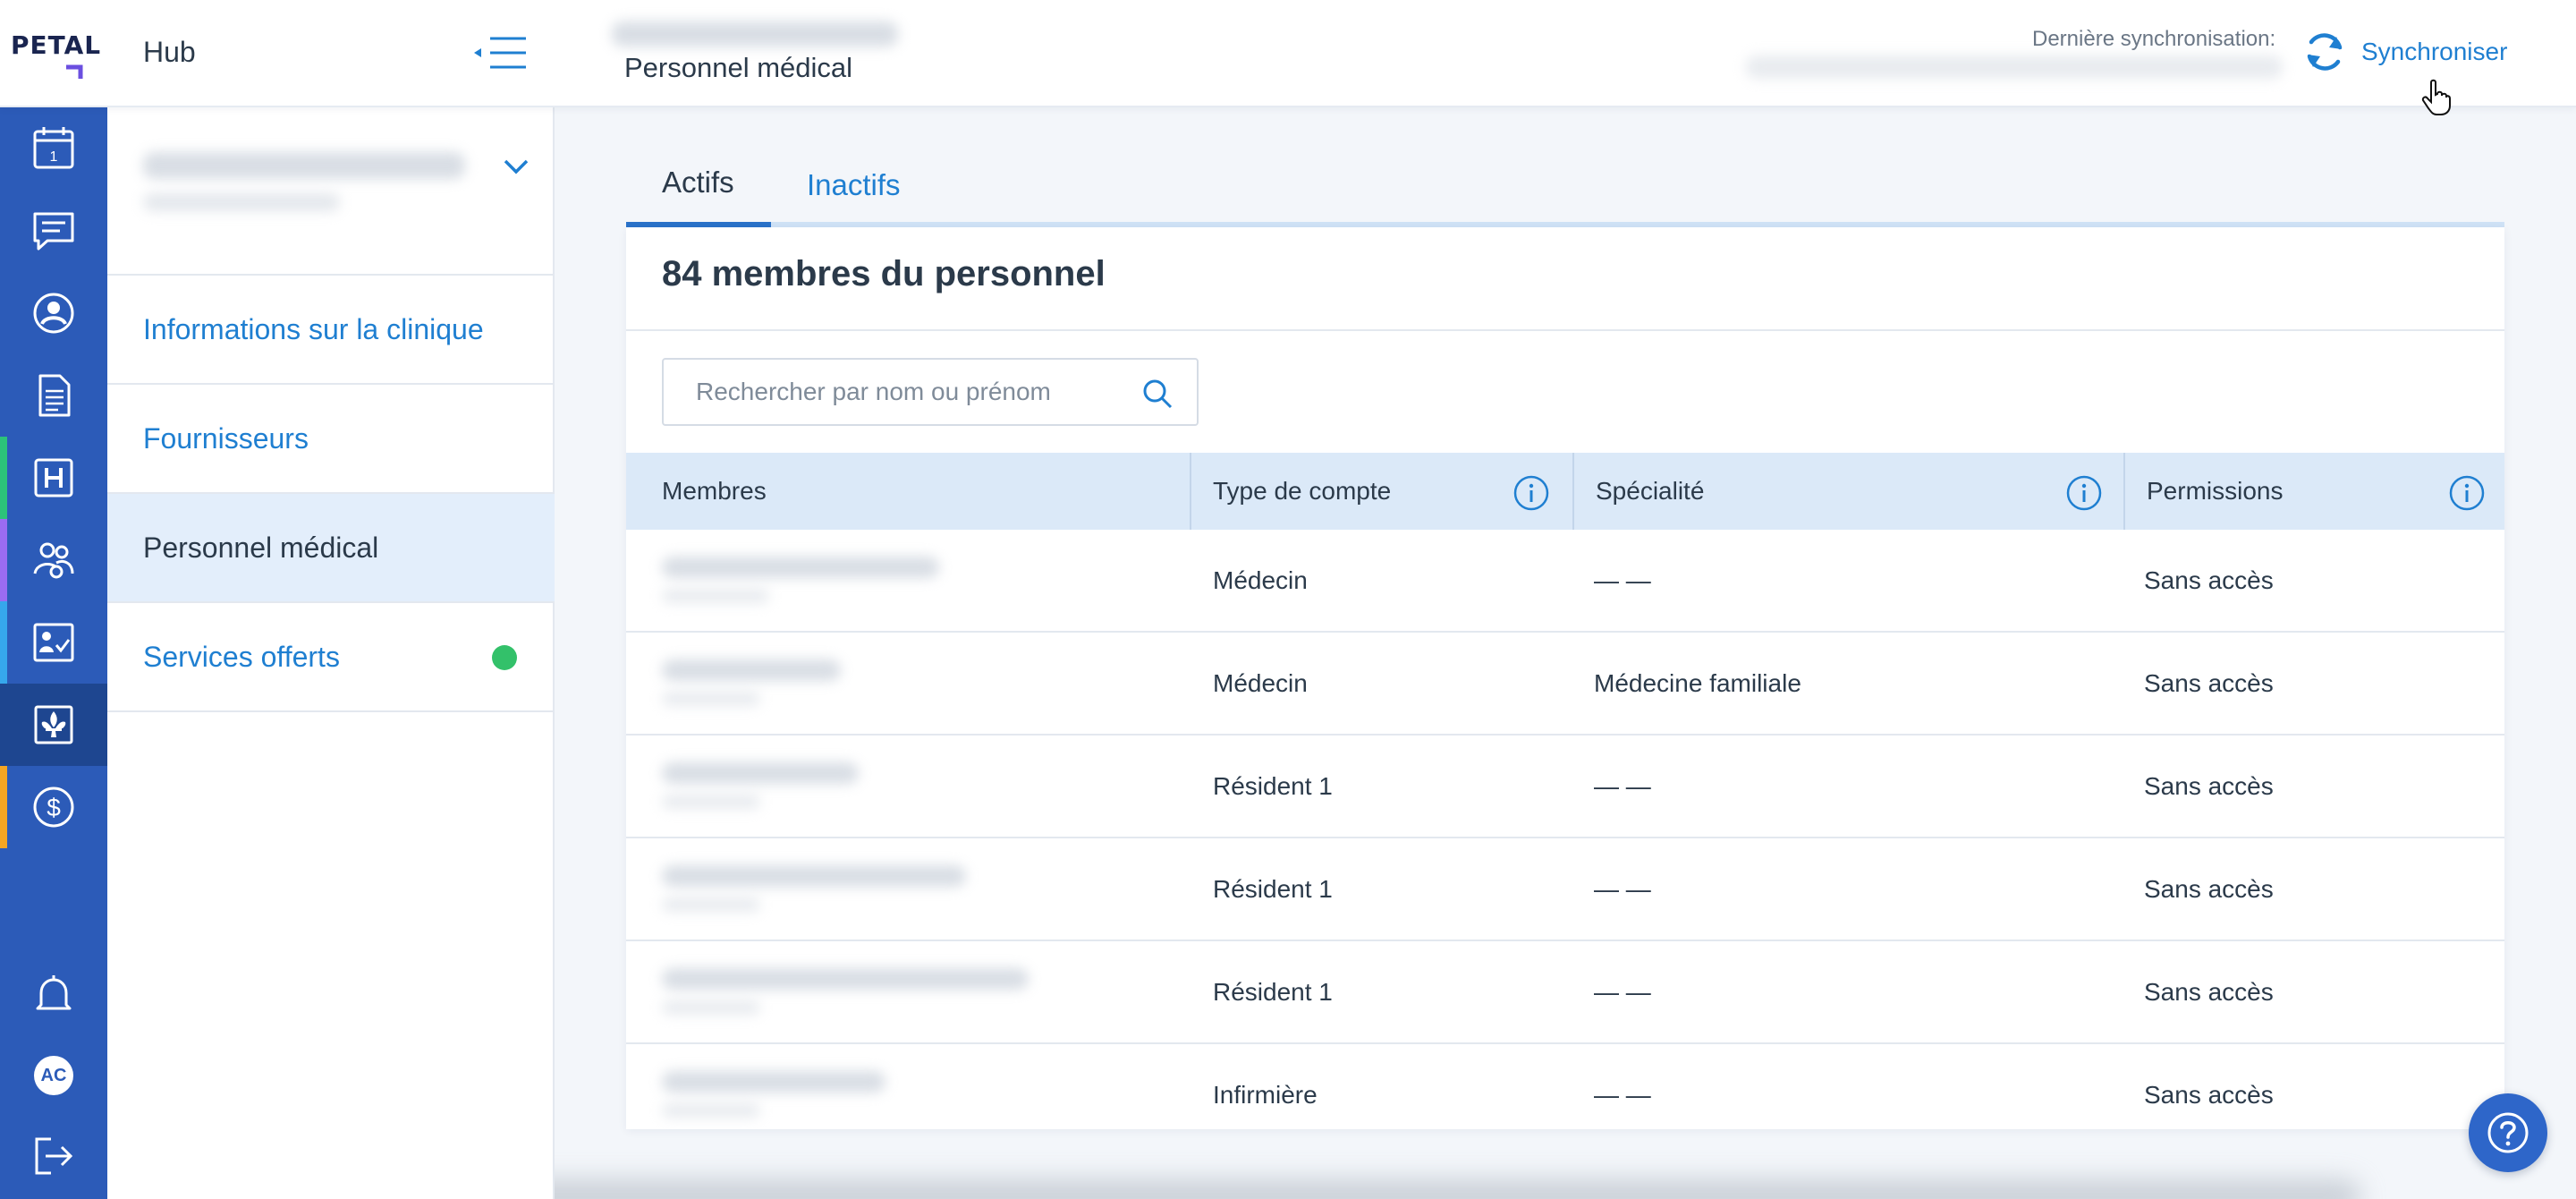  What do you see at coordinates (2124, 492) in the screenshot?
I see `column-divider` at bounding box center [2124, 492].